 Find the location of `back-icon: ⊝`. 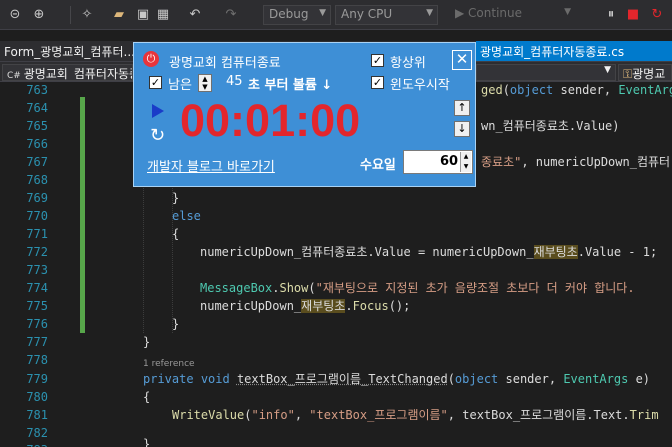

back-icon: ⊝ is located at coordinates (15, 15).